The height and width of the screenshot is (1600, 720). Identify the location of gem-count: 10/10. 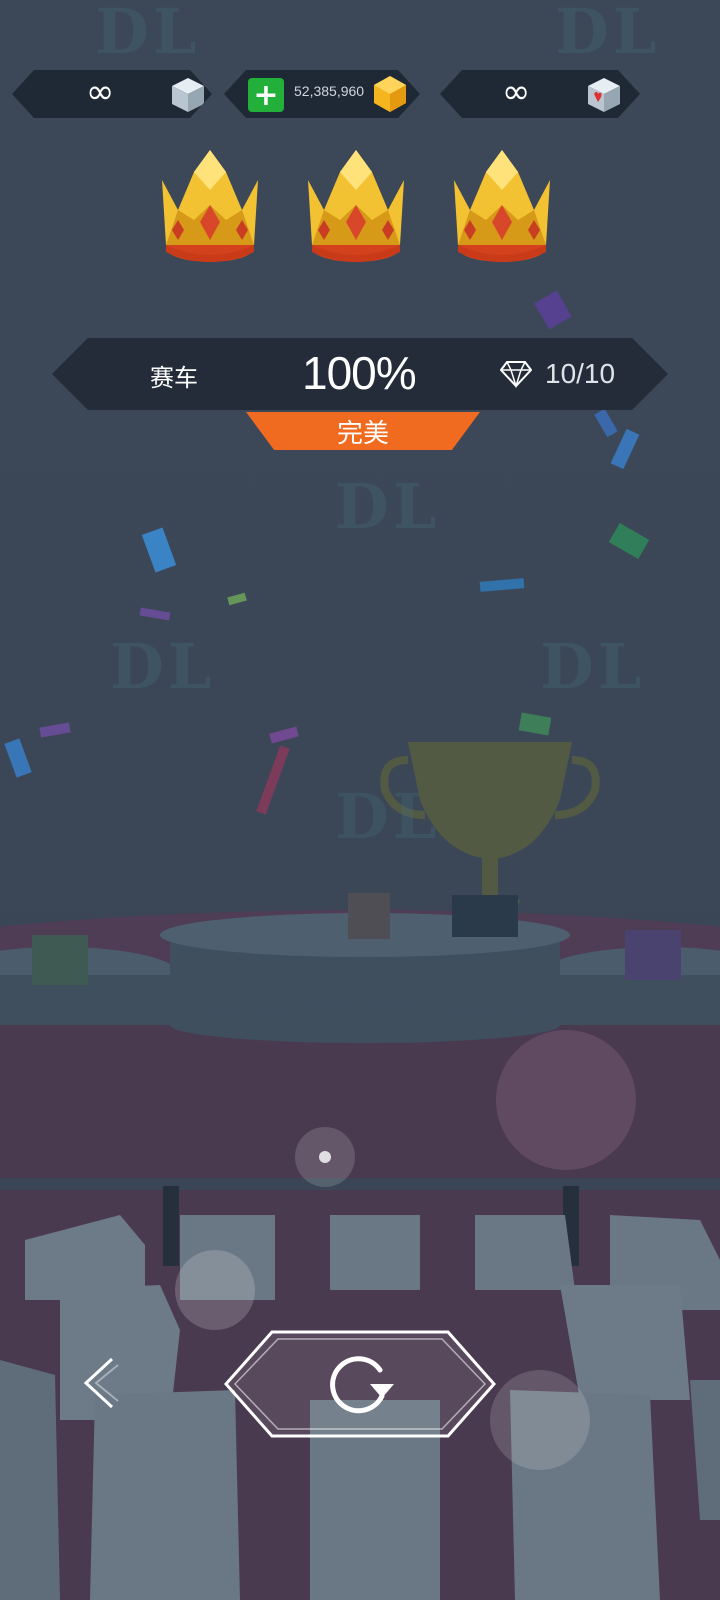
(580, 373).